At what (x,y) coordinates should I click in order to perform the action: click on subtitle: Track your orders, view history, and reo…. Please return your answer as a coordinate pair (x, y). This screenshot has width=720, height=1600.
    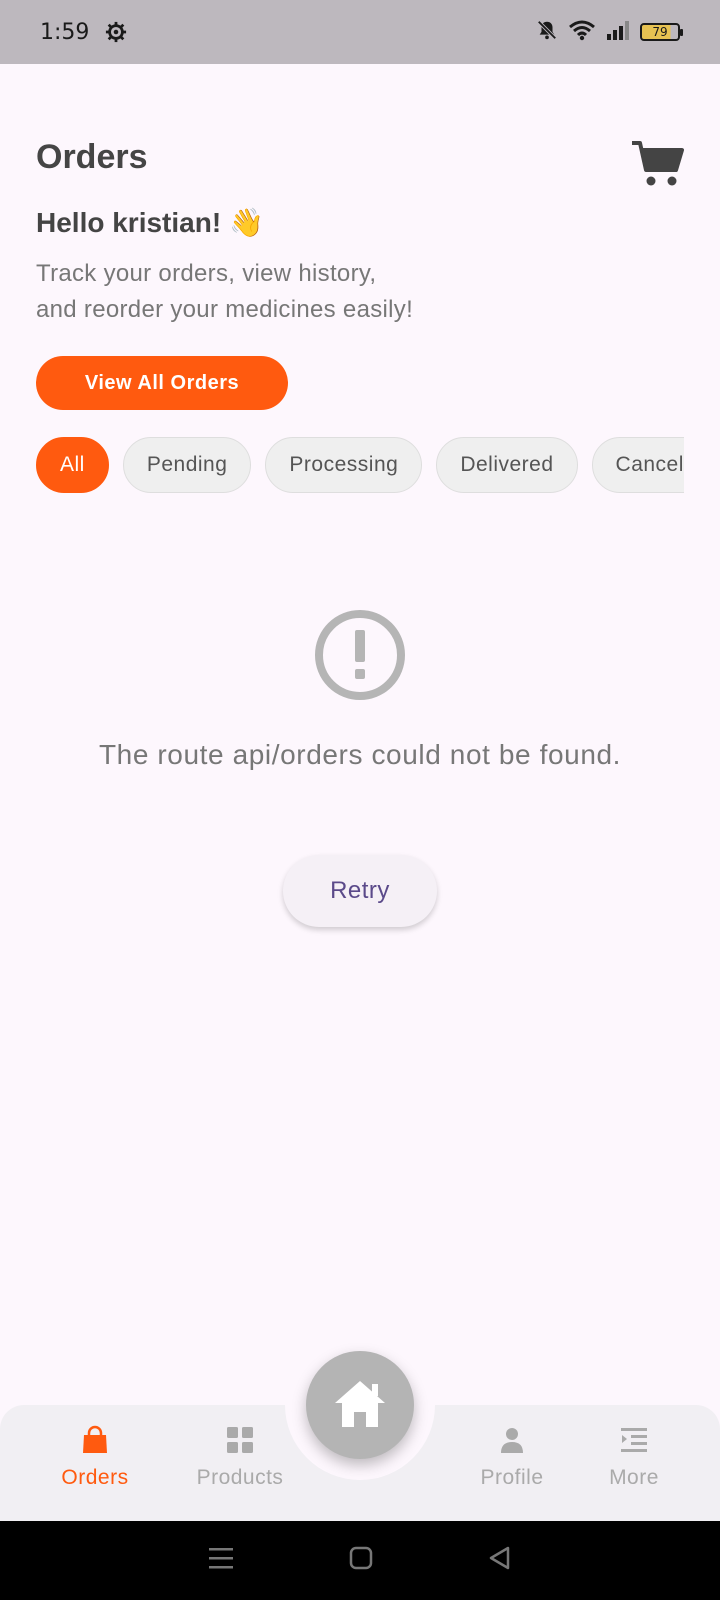
    Looking at the image, I should click on (296, 292).